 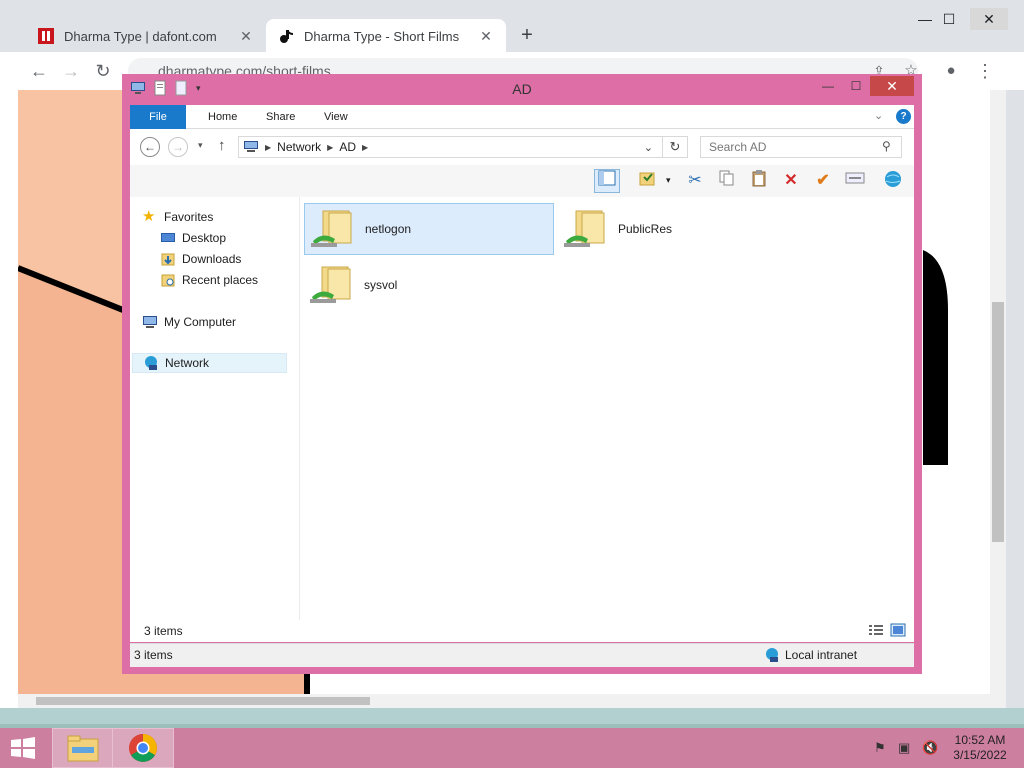 What do you see at coordinates (607, 181) in the screenshot?
I see `preview-pane-icon` at bounding box center [607, 181].